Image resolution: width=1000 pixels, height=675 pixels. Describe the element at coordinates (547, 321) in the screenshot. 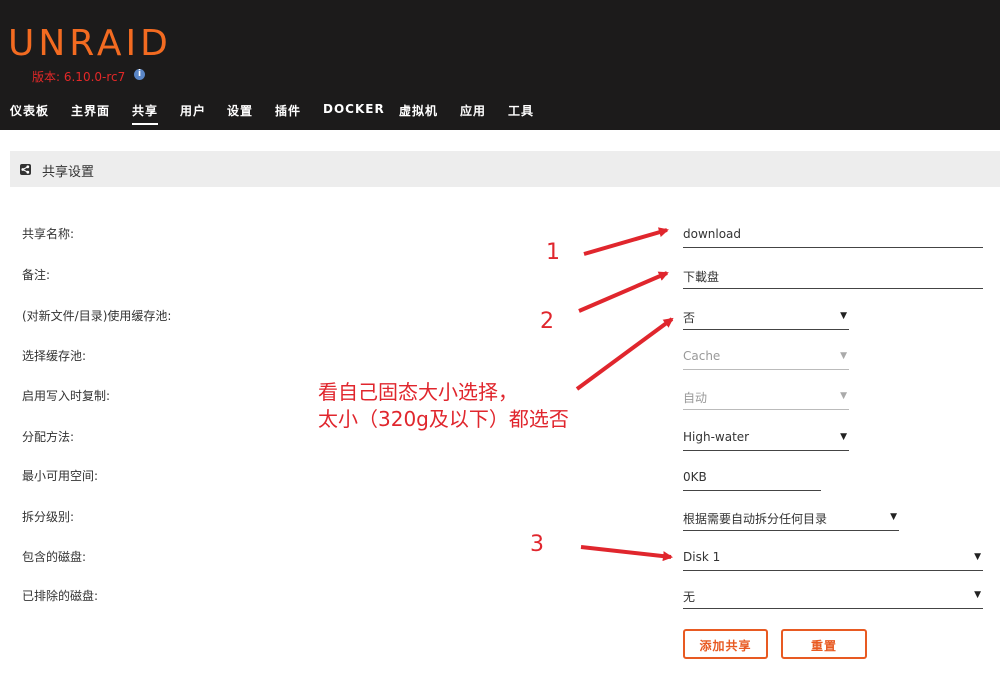

I see `annotation-number-2: 2` at that location.